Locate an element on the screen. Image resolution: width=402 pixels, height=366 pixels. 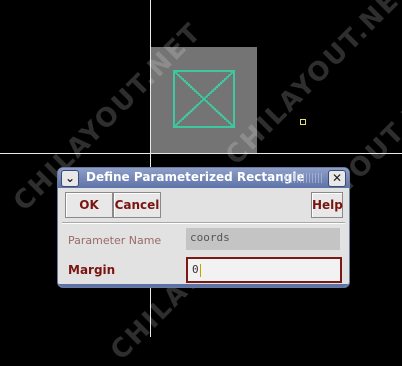
pin-marker is located at coordinates (303, 122).